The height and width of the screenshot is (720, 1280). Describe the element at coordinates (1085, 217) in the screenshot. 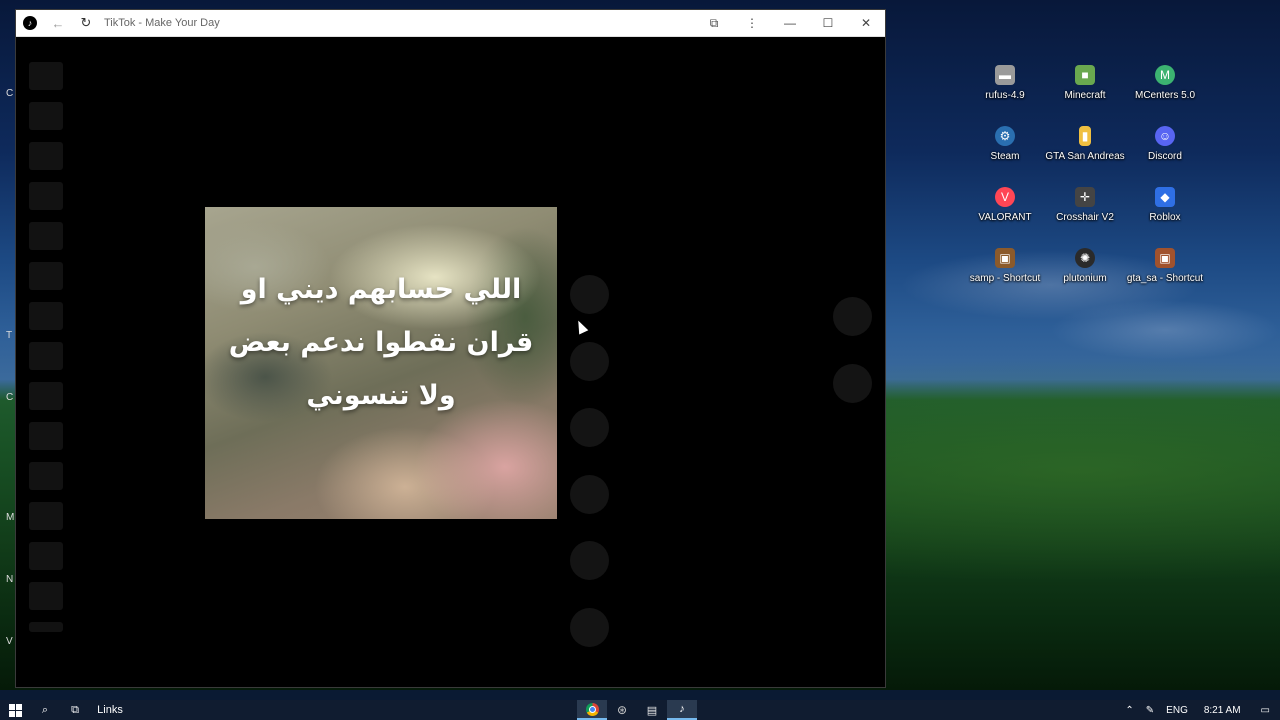

I see `desktop-icon-label: Crosshair V2` at that location.